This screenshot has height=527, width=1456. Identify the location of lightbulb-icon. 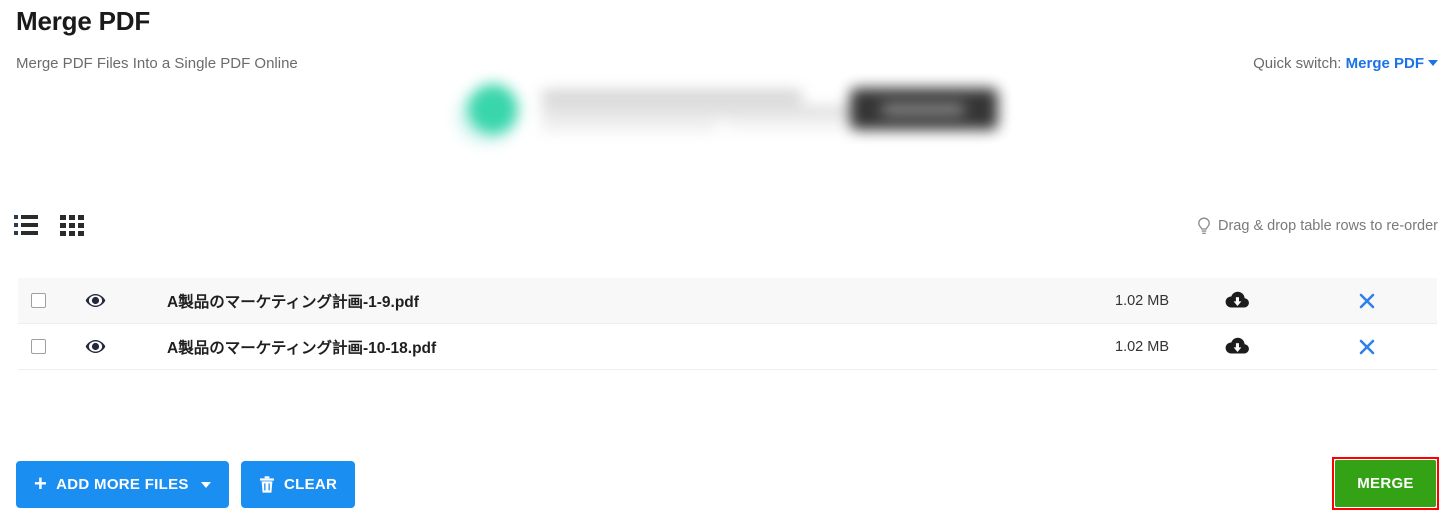
(1204, 226).